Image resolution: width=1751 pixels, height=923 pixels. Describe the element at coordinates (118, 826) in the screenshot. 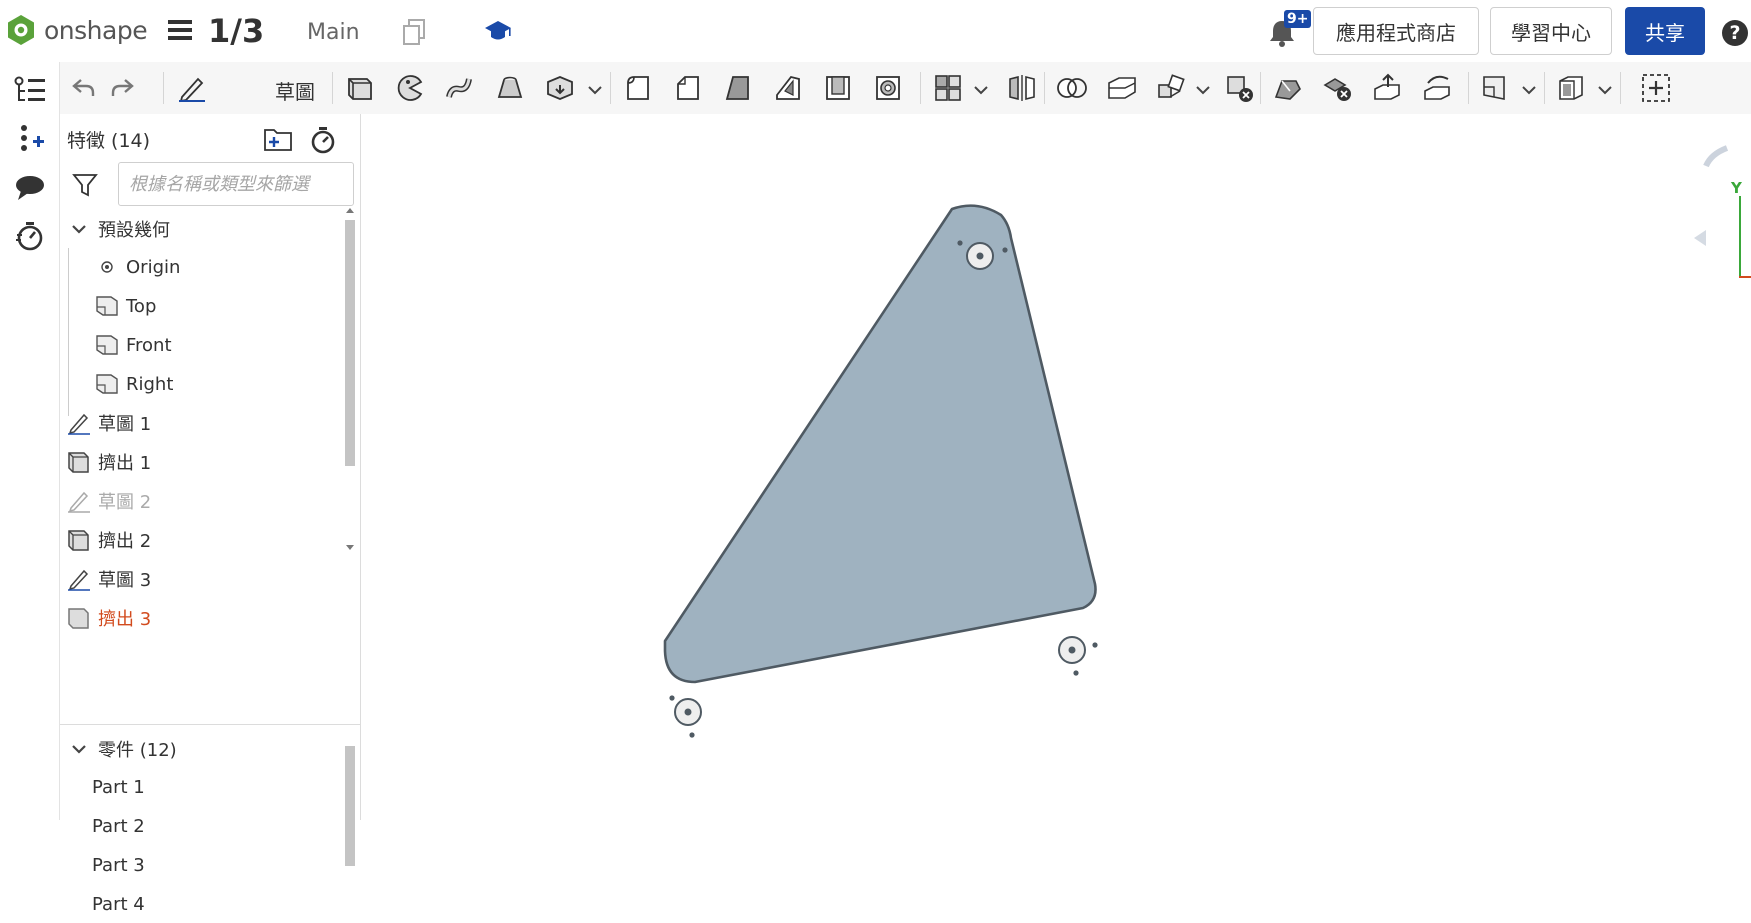

I see `part-item: Part 2` at that location.